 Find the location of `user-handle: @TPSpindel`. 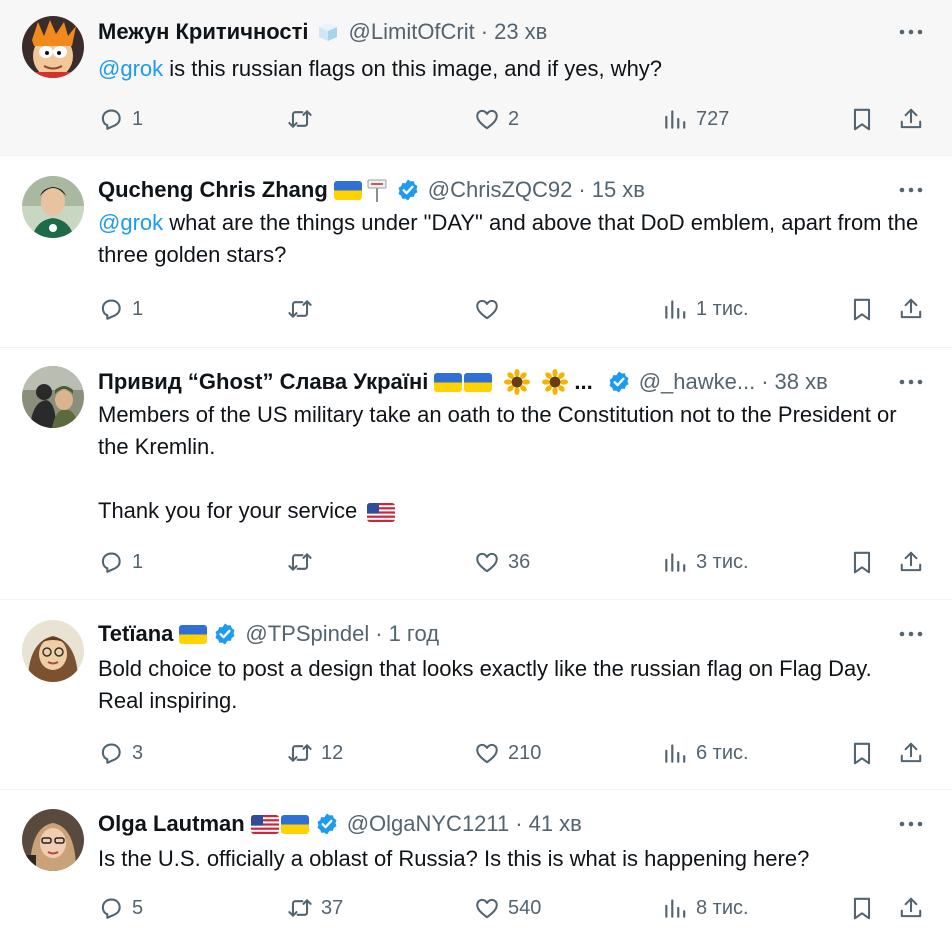

user-handle: @TPSpindel is located at coordinates (307, 634).